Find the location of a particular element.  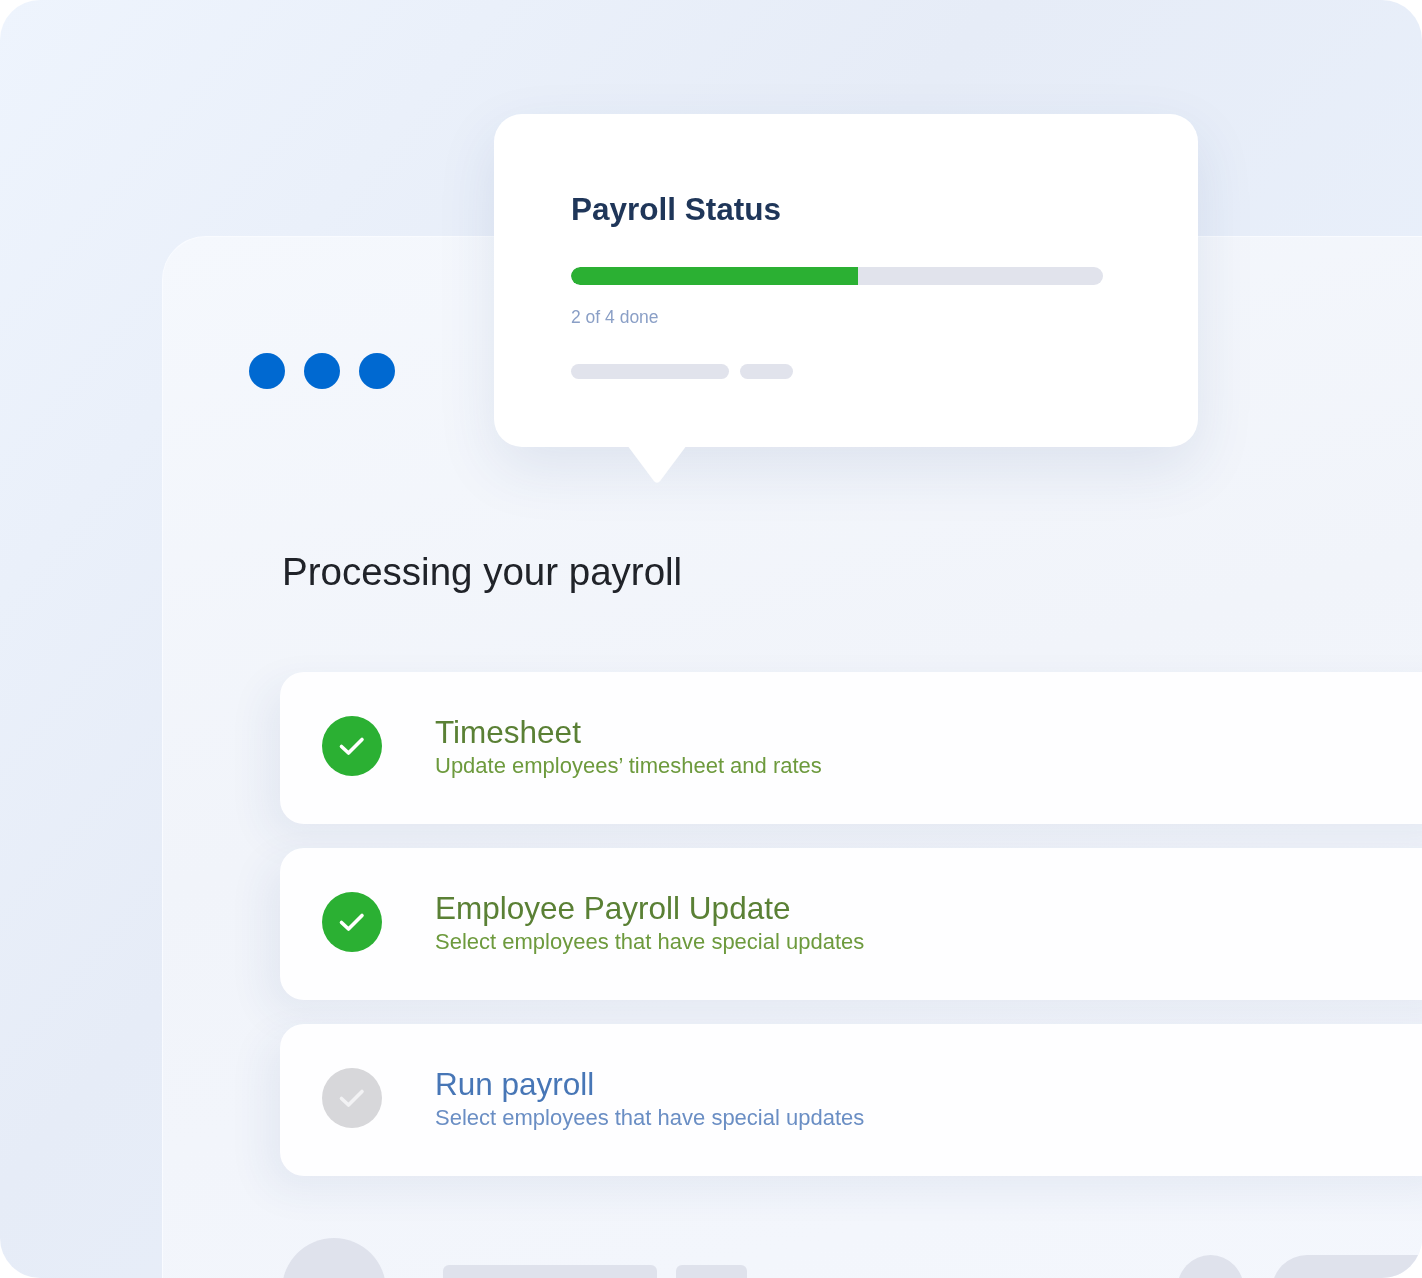

step-card: Run payroll Select employees that have special updates is located at coordinates (851, 1100).